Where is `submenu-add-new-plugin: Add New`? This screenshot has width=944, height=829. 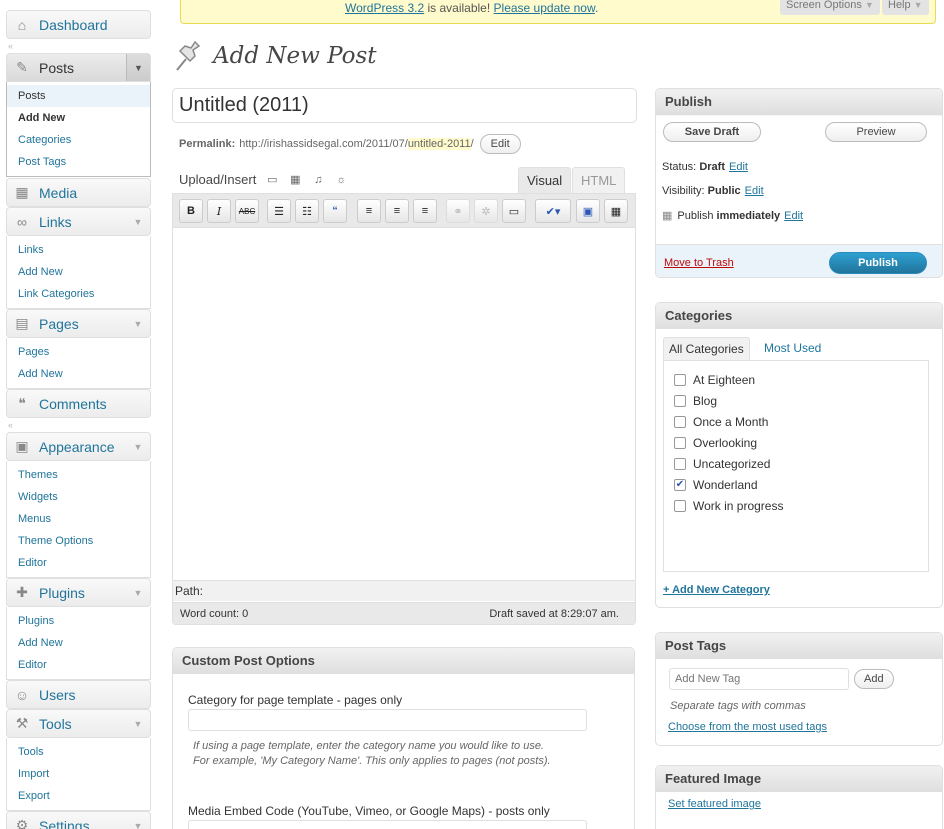
submenu-add-new-plugin: Add New is located at coordinates (78, 643).